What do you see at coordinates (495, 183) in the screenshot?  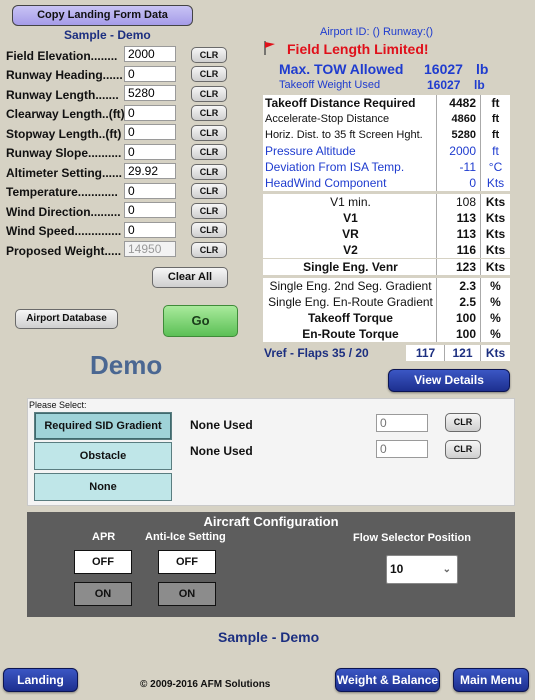 I see `result-unit: Kts` at bounding box center [495, 183].